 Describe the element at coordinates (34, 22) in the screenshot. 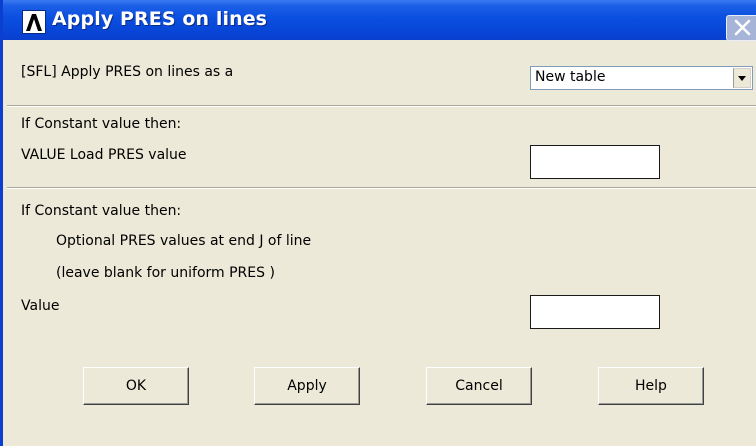

I see `ansys-logo-icon` at that location.